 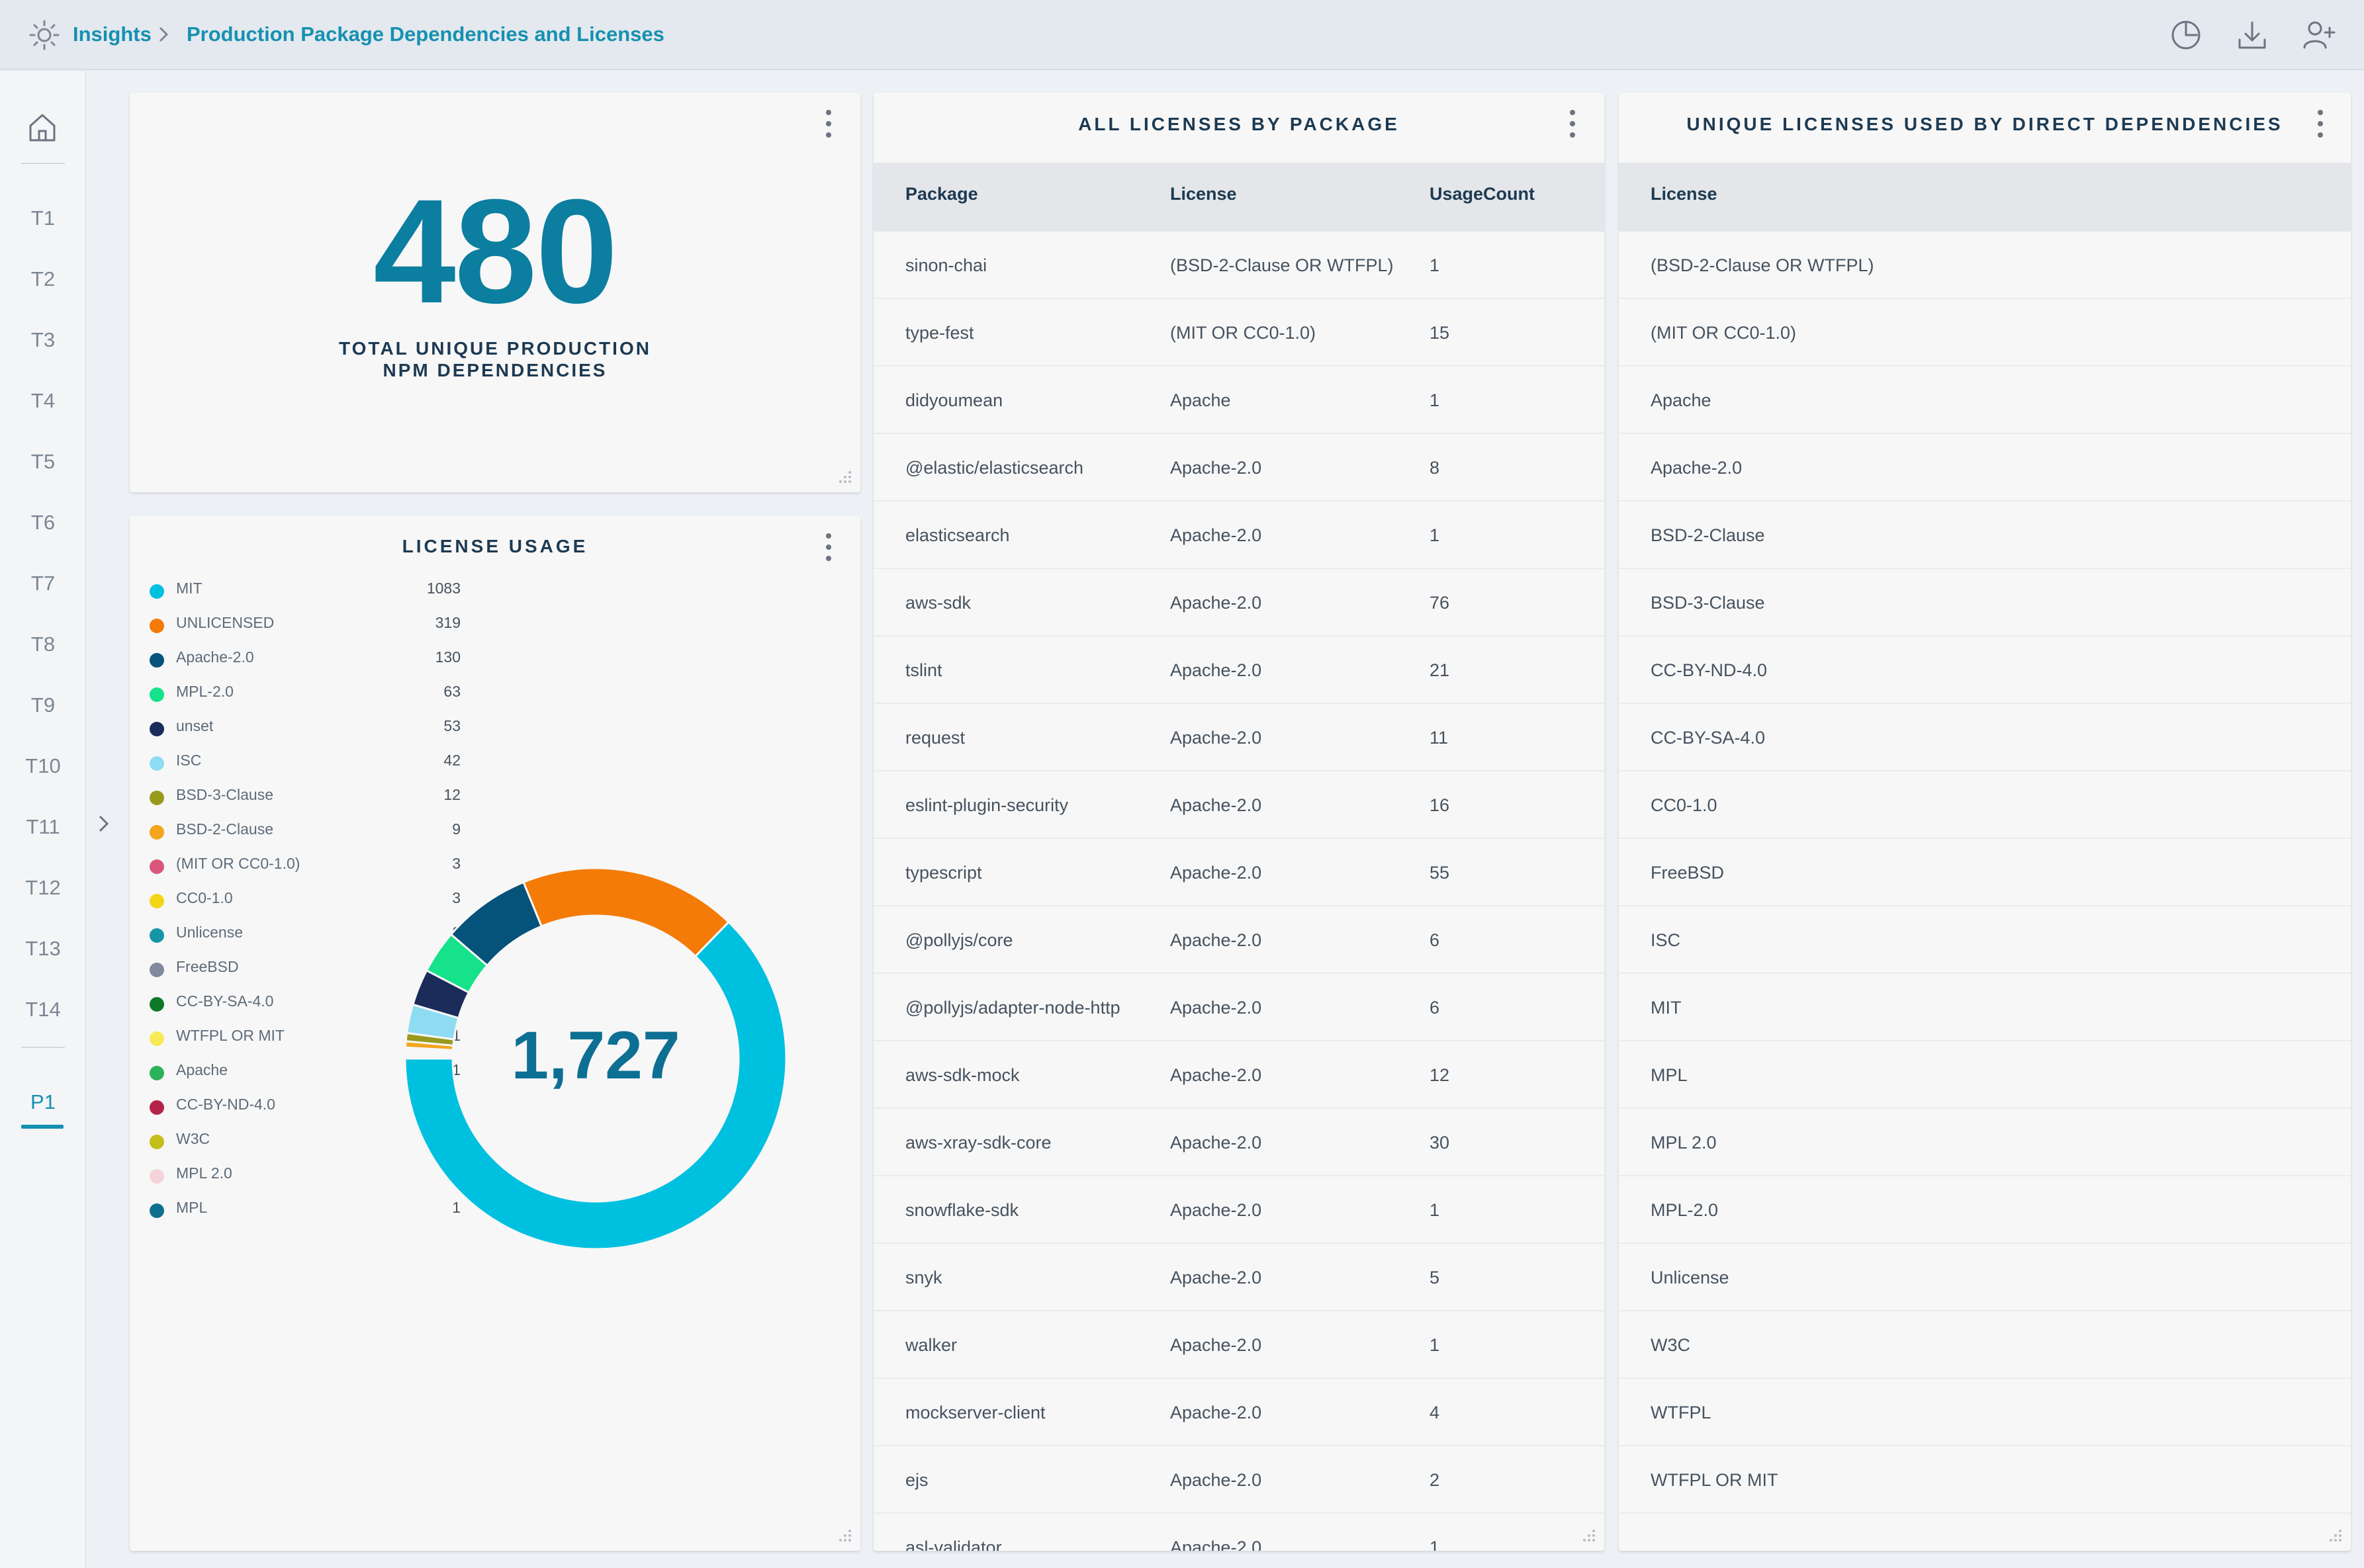 I want to click on sidebar-item-t6: T6, so click(x=43, y=522).